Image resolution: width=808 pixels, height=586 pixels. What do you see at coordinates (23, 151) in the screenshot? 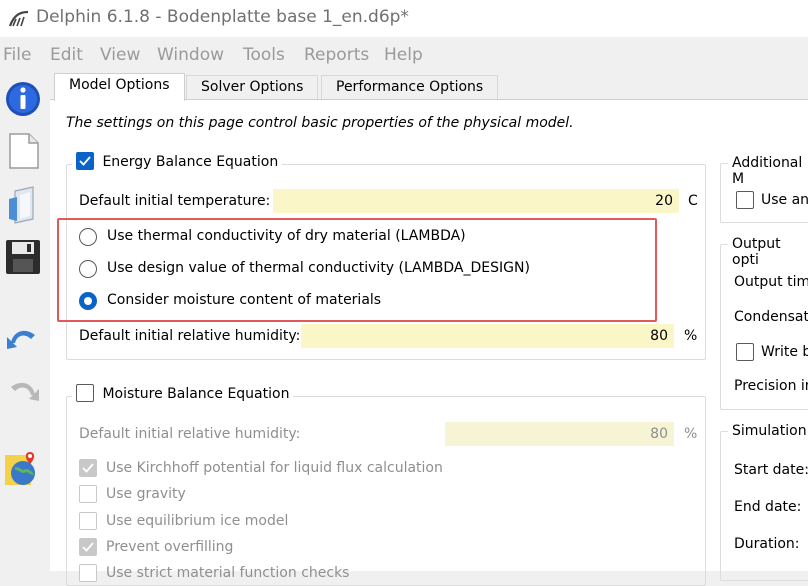
I see `new-file-icon` at bounding box center [23, 151].